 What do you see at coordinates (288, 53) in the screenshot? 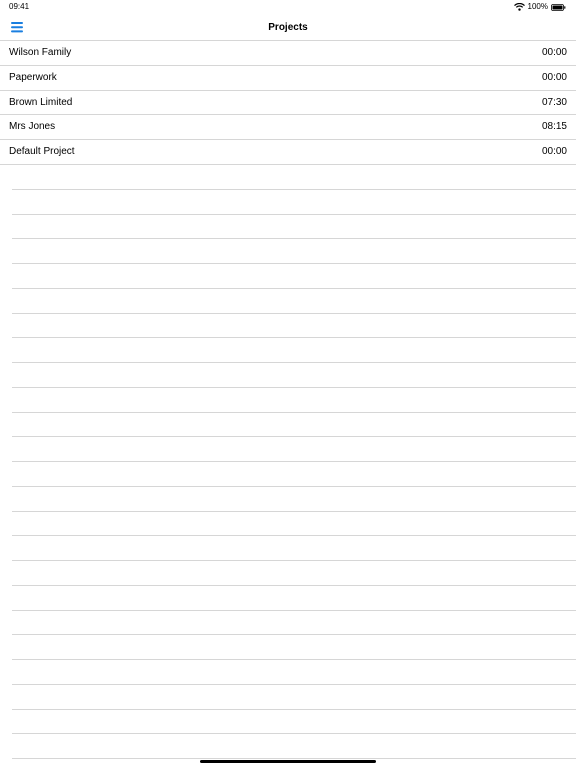
I see `project-row: Wilson Family 00:00` at bounding box center [288, 53].